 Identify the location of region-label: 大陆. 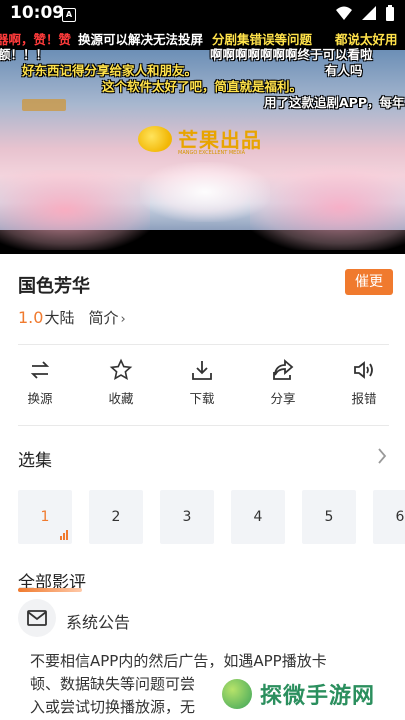
(59, 318).